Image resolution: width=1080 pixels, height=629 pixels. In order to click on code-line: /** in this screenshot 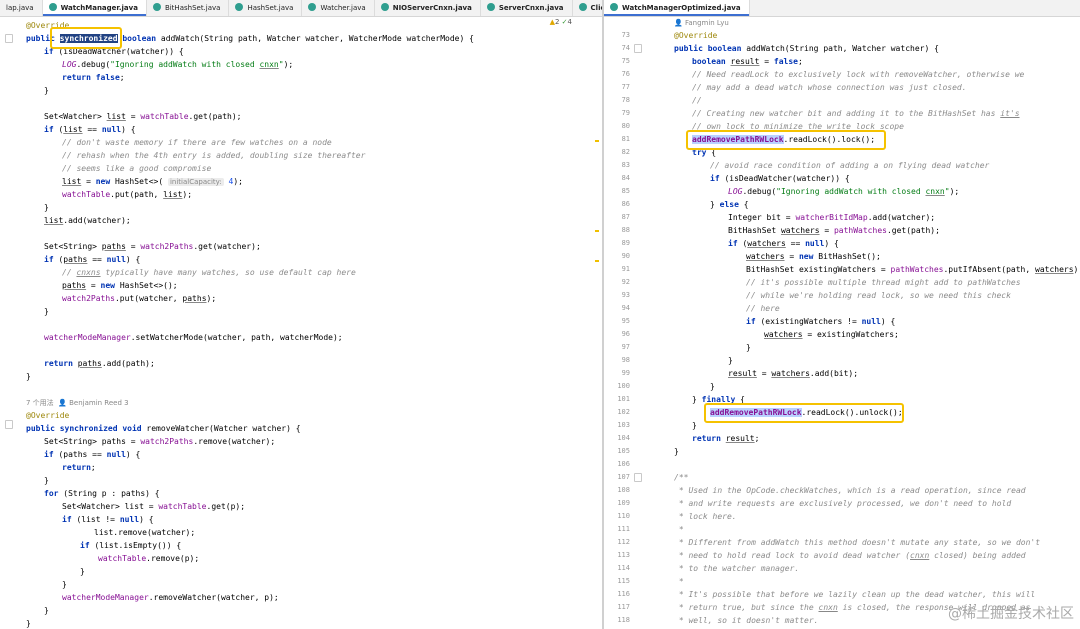, I will do `click(681, 477)`.